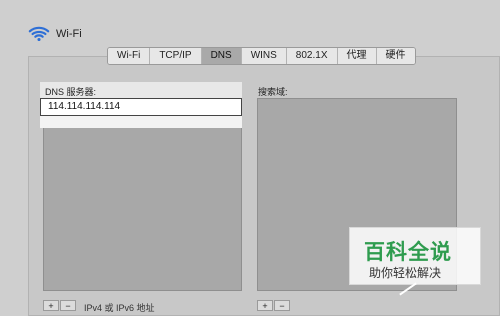 The image size is (500, 316). Describe the element at coordinates (68, 305) in the screenshot. I see `remove-dns-button: −` at that location.